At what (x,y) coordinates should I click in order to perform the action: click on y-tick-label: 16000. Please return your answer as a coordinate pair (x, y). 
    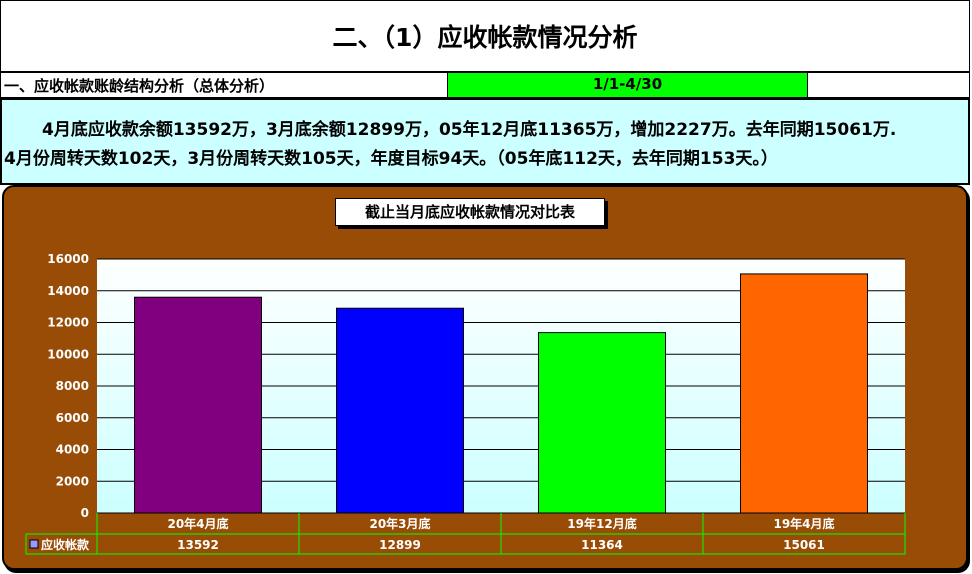
    Looking at the image, I should click on (68, 259).